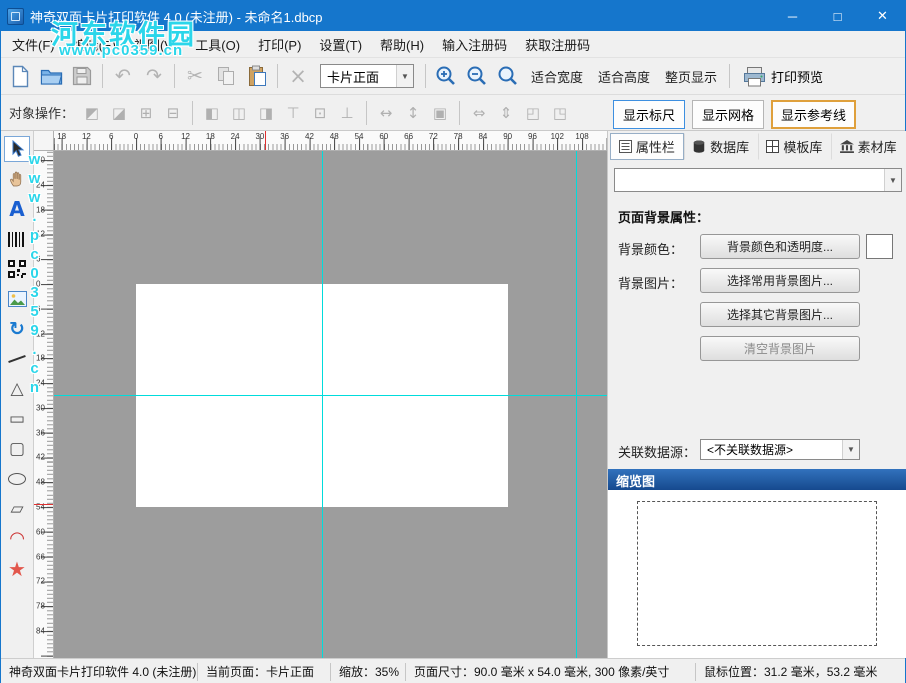 The width and height of the screenshot is (906, 683). What do you see at coordinates (557, 76) in the screenshot?
I see `fit-width-button: 适合宽度` at bounding box center [557, 76].